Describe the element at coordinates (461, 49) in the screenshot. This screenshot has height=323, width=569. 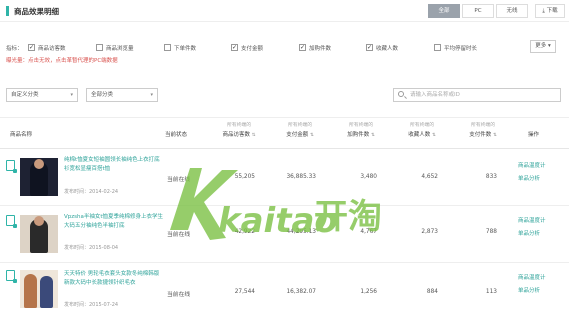
I see `checkbox-label: 平均停留时长` at that location.